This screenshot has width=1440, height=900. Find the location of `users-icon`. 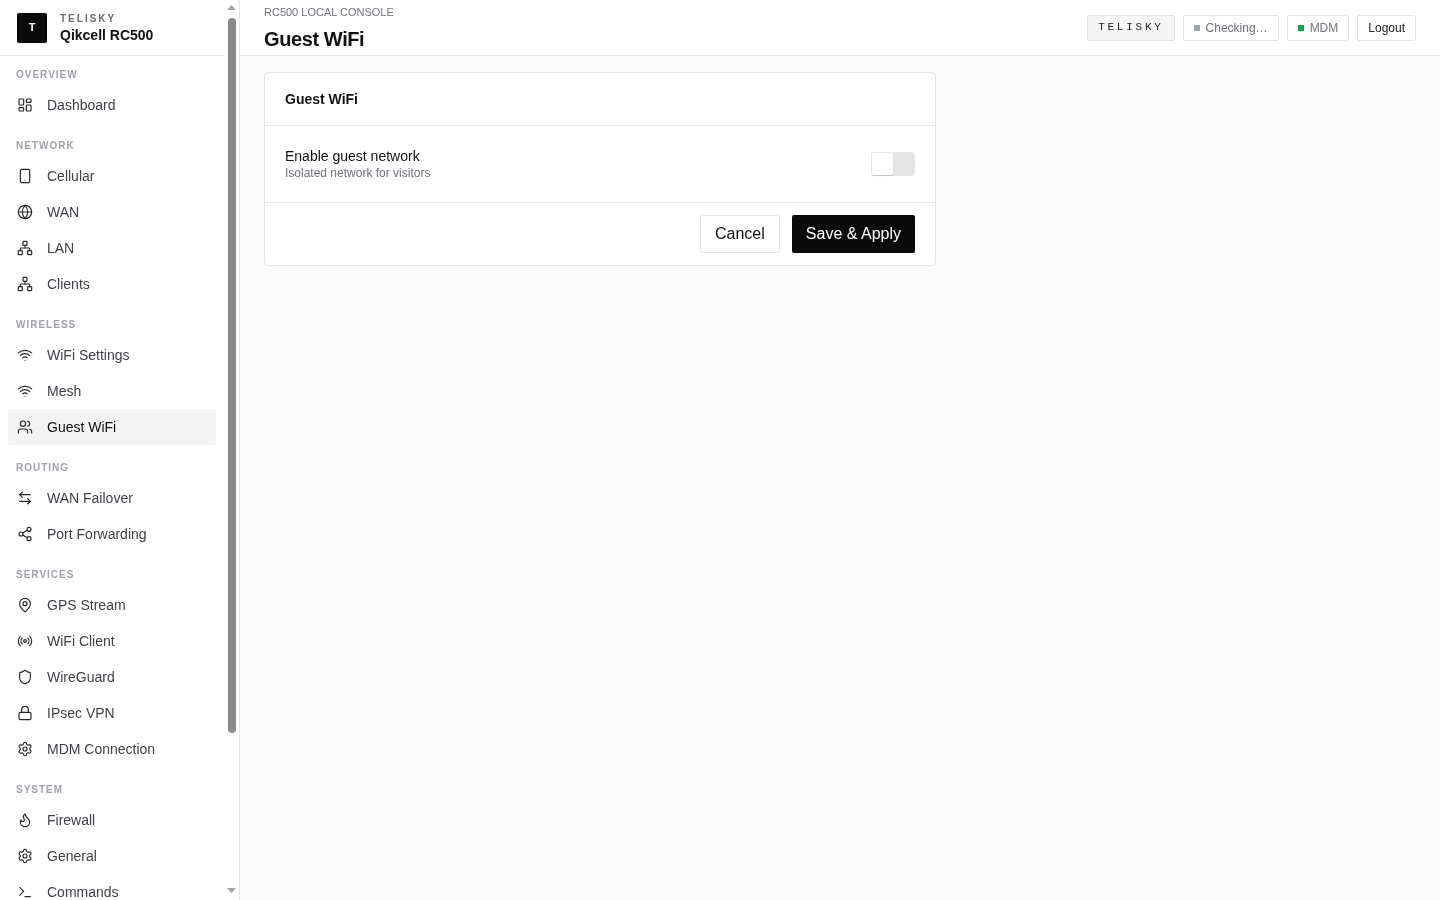

users-icon is located at coordinates (25, 427).